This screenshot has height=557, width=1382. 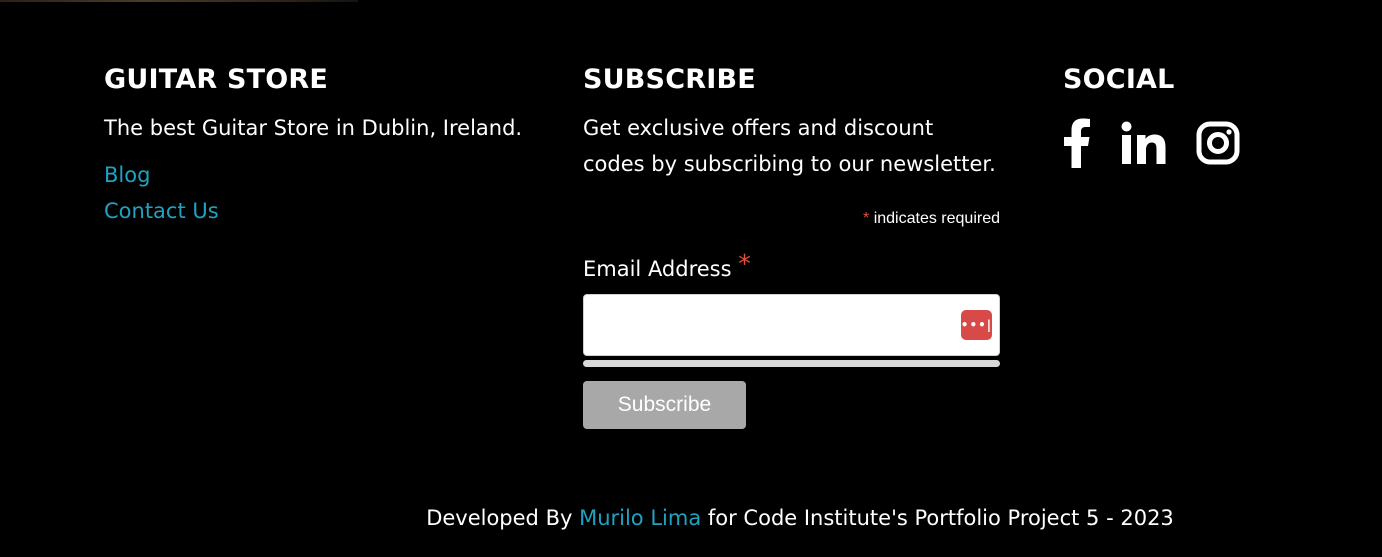 I want to click on linkedin-icon, so click(x=1143, y=143).